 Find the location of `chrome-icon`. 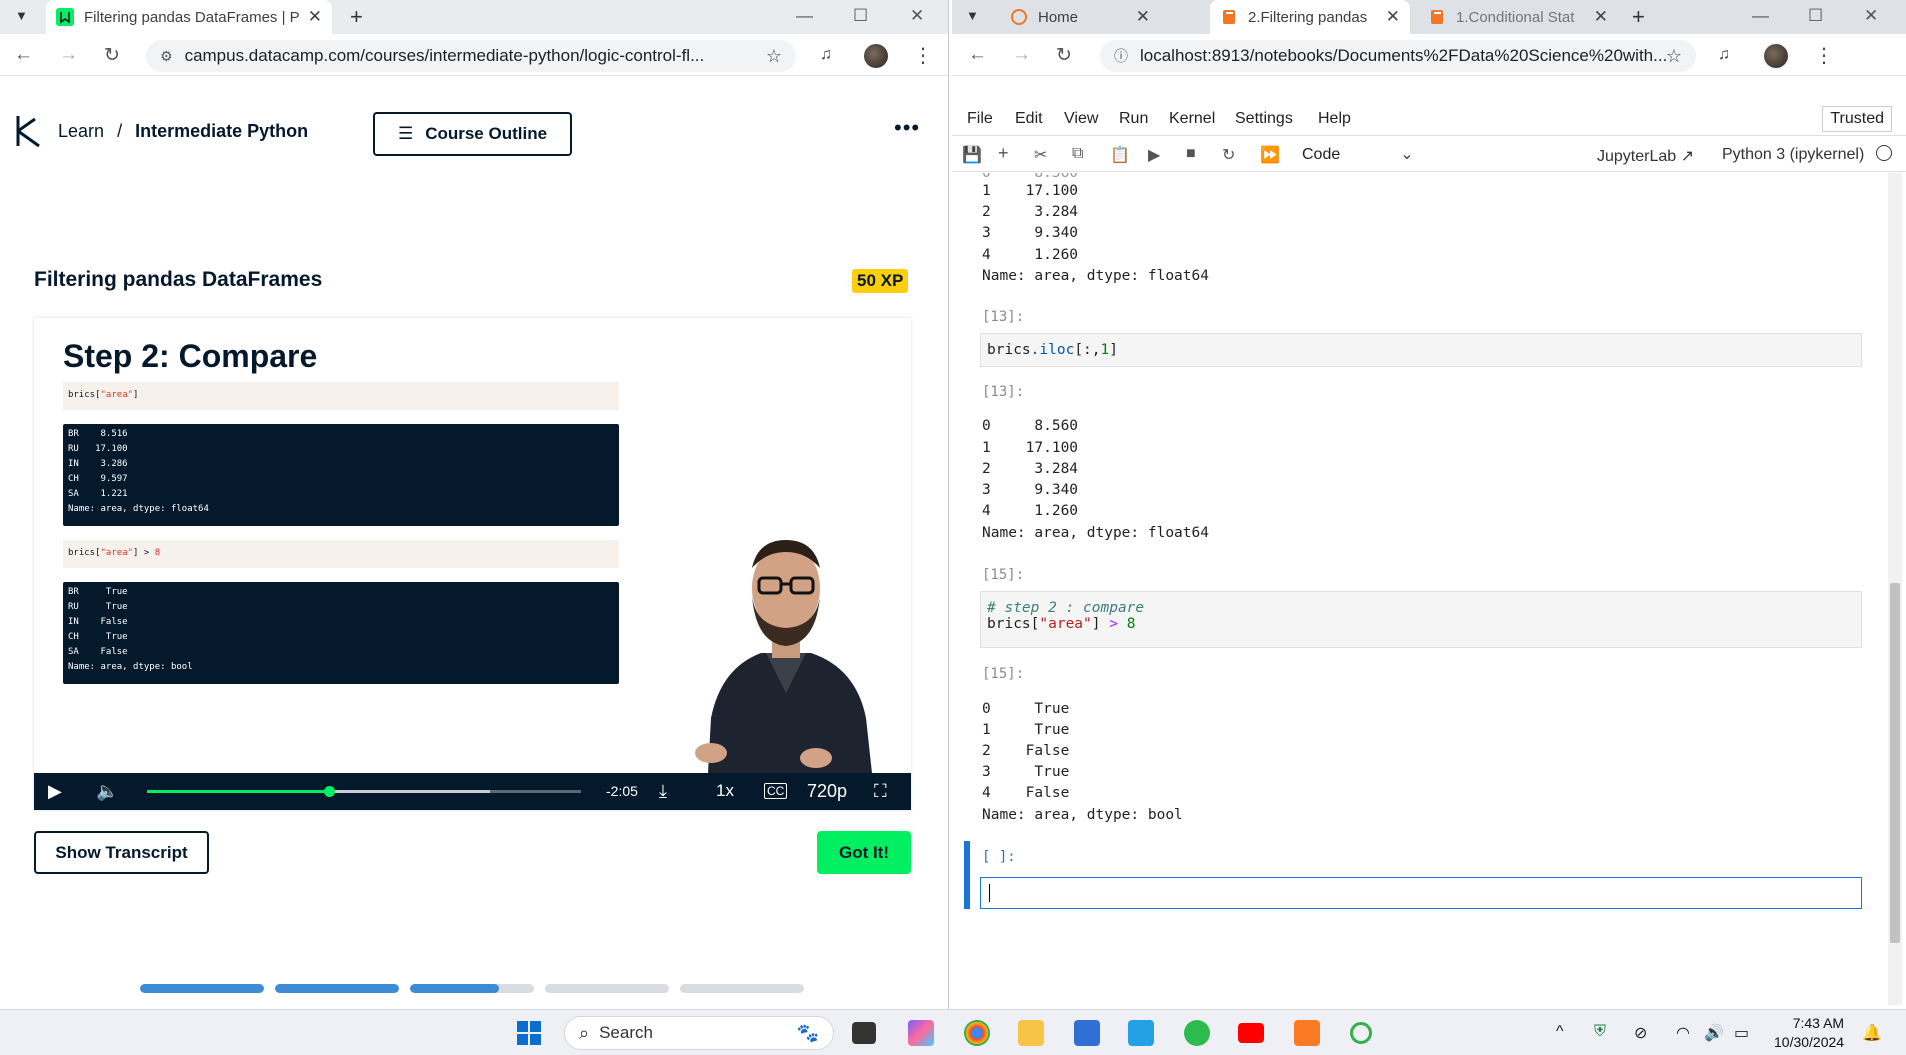

chrome-icon is located at coordinates (977, 1033).